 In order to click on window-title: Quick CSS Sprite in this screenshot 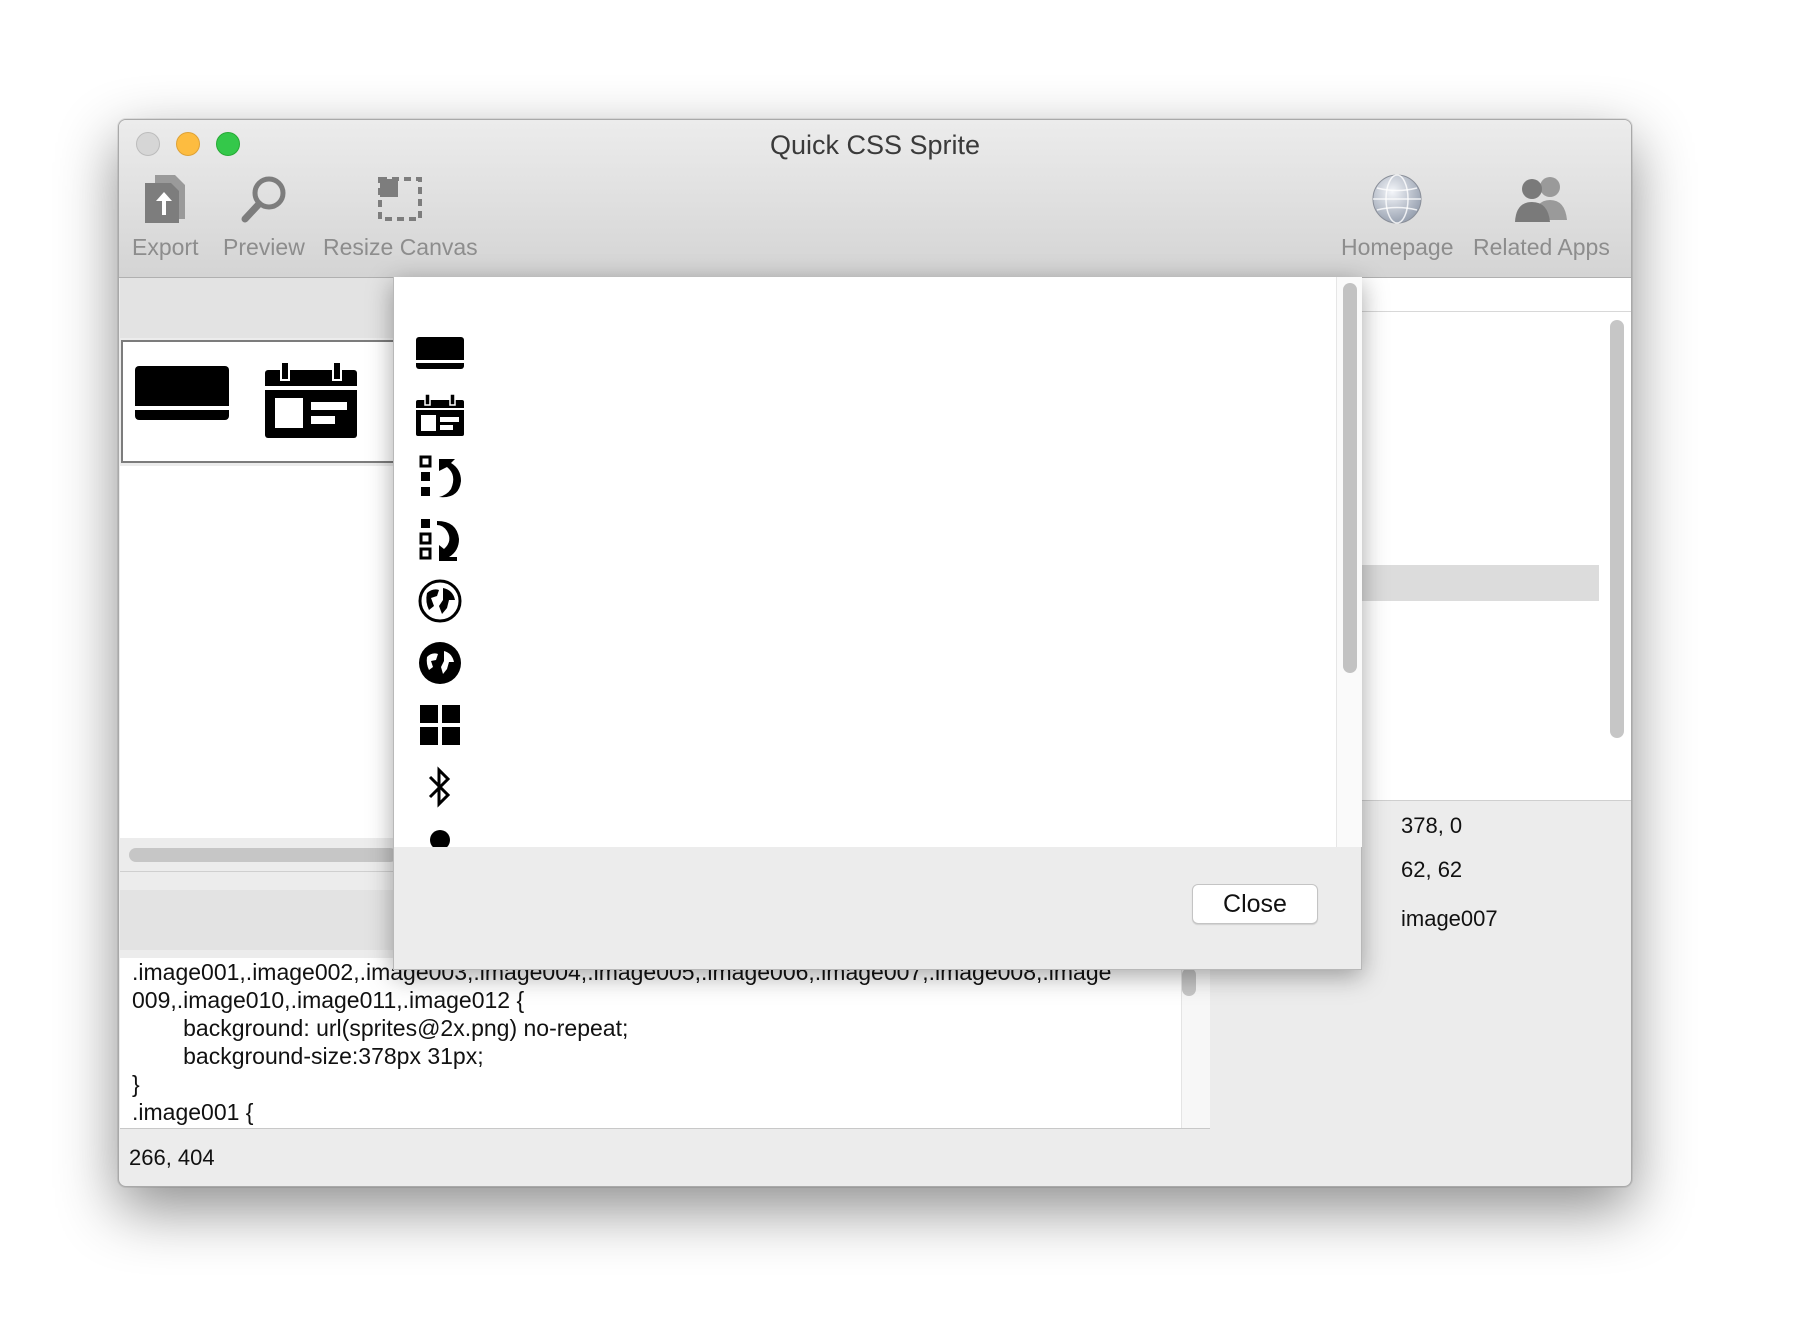, I will do `click(875, 145)`.